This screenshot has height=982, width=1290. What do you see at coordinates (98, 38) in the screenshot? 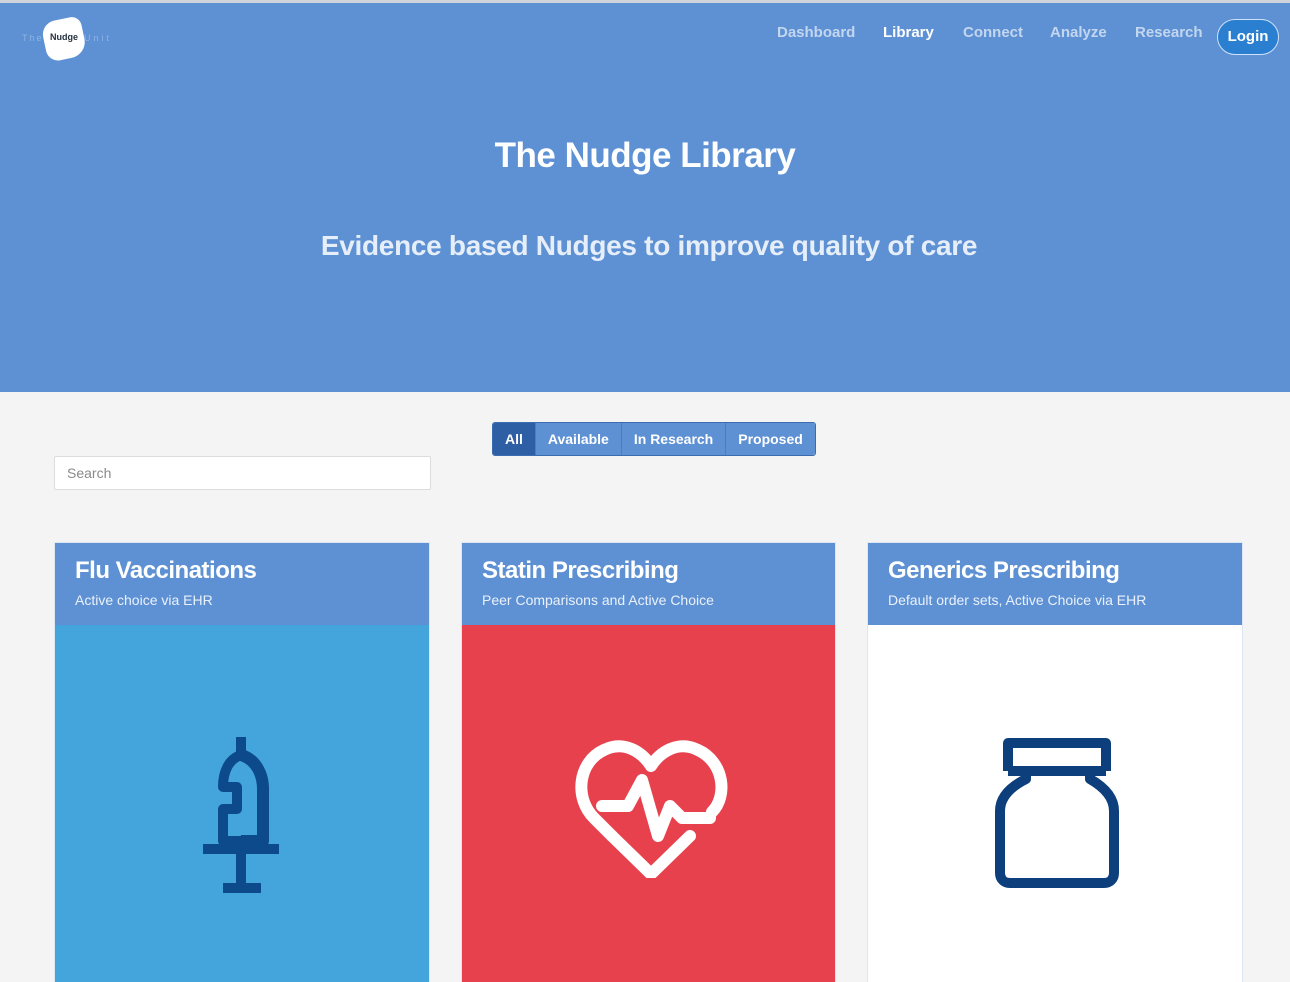
I see `logo-text-unit: Unit` at bounding box center [98, 38].